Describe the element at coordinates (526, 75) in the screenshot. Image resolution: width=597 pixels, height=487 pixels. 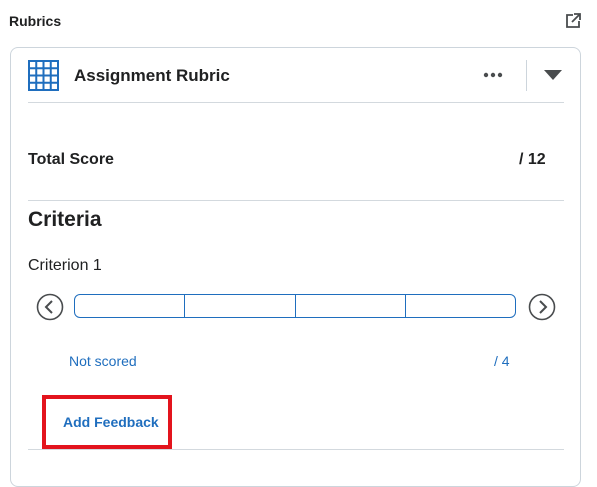
I see `header-divider` at that location.